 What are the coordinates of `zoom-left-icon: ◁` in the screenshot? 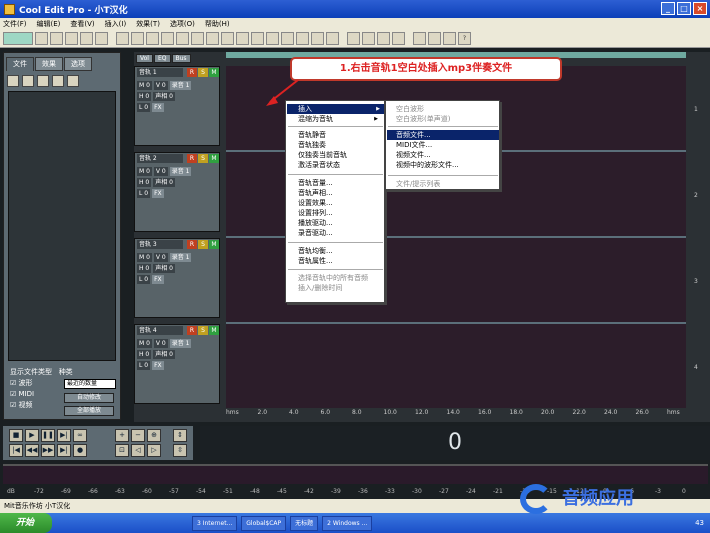 It's located at (138, 450).